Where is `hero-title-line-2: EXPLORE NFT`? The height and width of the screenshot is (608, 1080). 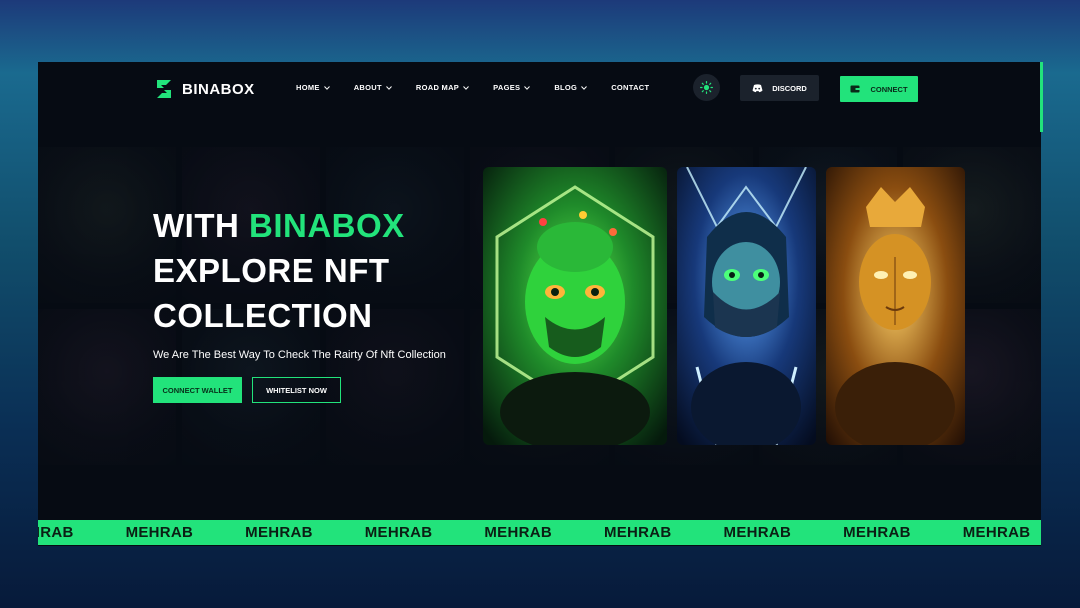 hero-title-line-2: EXPLORE NFT is located at coordinates (271, 270).